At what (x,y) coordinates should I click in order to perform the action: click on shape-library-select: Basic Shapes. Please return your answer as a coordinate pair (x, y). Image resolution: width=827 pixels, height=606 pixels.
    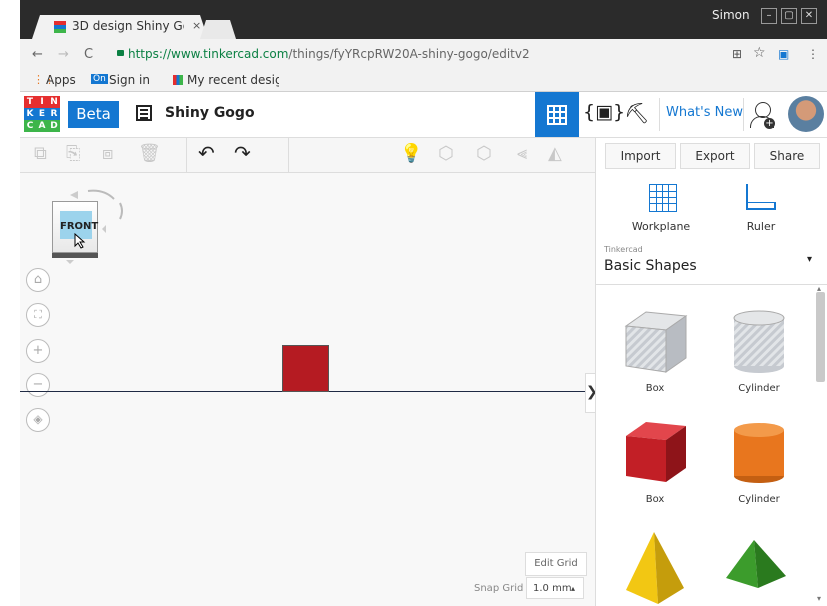
    Looking at the image, I should click on (650, 266).